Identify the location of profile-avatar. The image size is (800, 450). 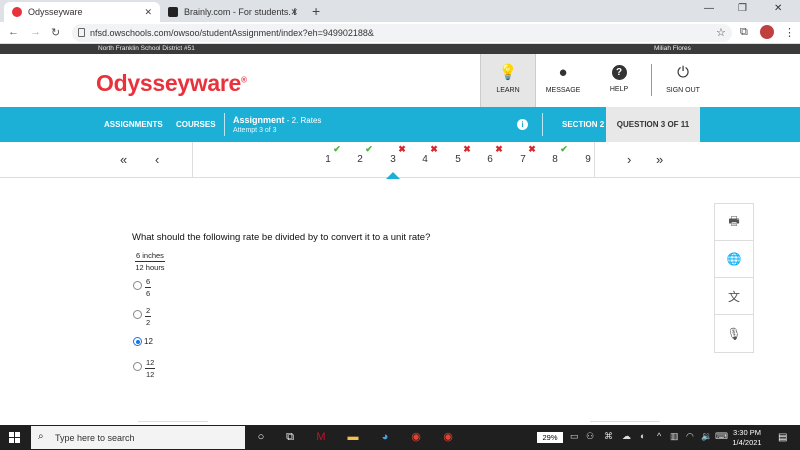
(767, 32).